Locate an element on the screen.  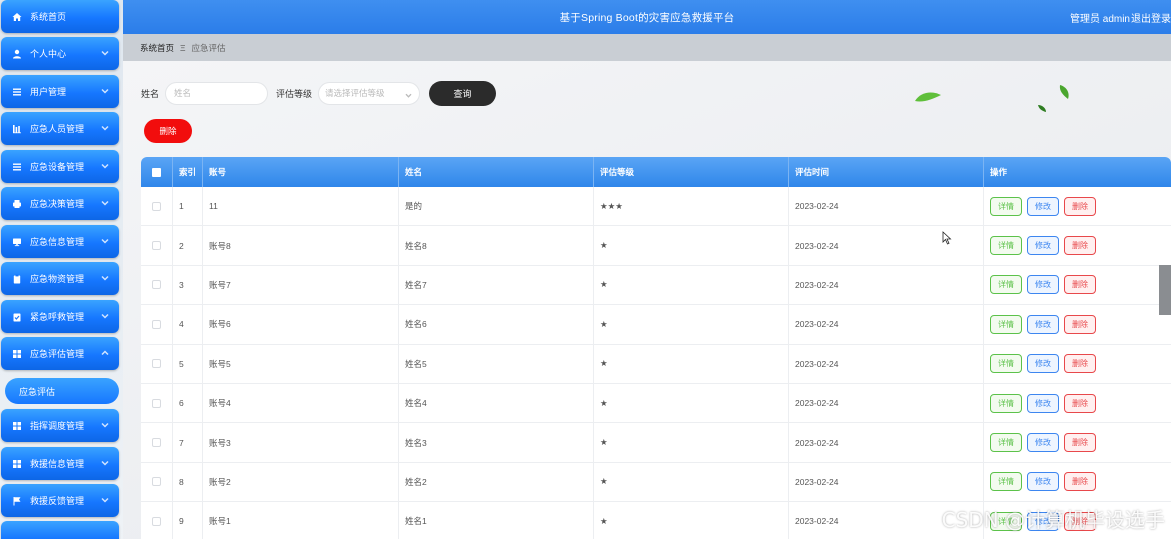
sidebar-item-profile: 个人中心 is located at coordinates (60, 53).